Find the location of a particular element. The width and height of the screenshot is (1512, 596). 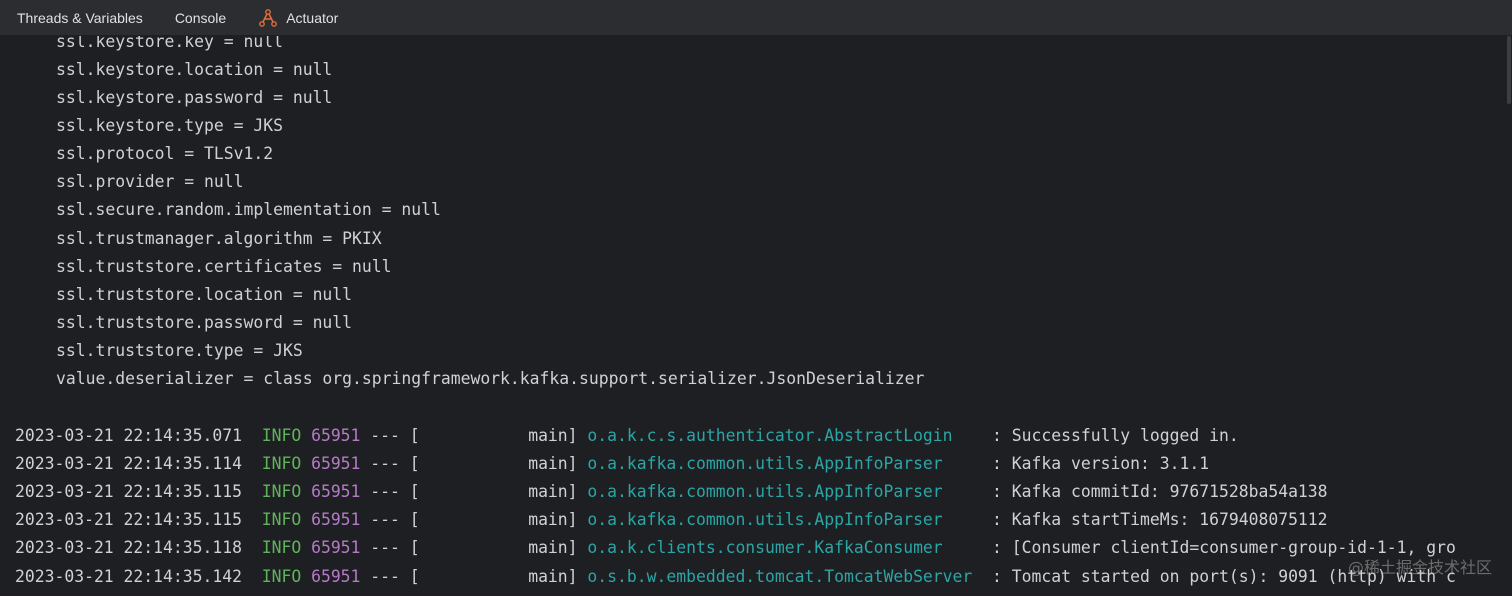

log-message: : Kafka version: 3.1.1 is located at coordinates (1096, 463).